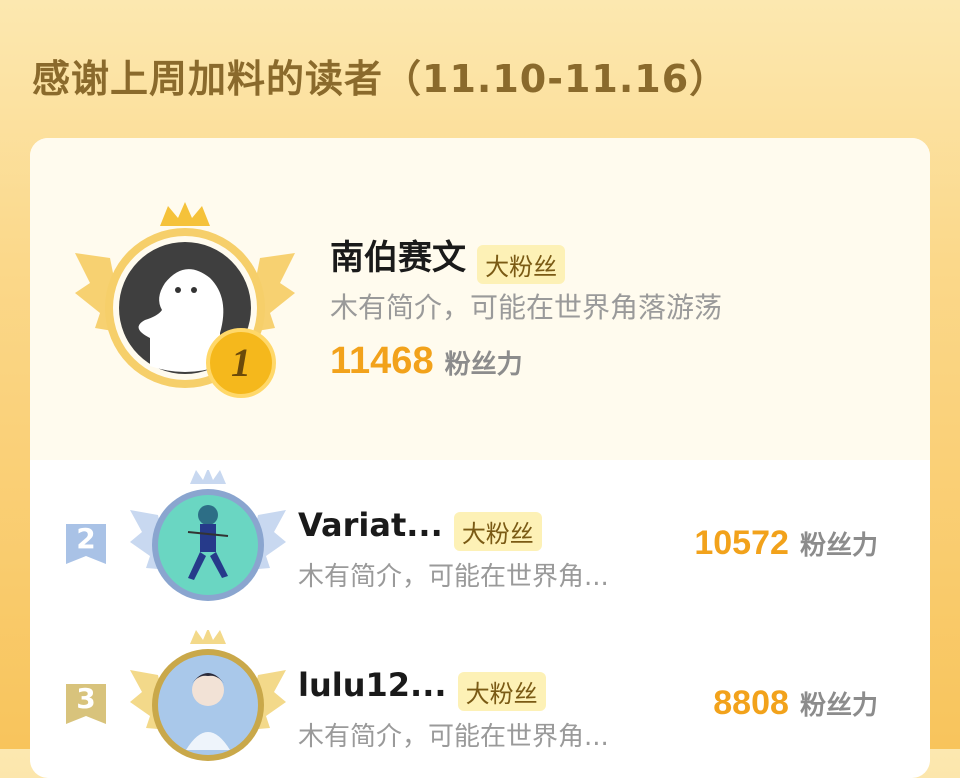 Image resolution: width=960 pixels, height=778 pixels. Describe the element at coordinates (86, 698) in the screenshot. I see `rank-number: 3` at that location.